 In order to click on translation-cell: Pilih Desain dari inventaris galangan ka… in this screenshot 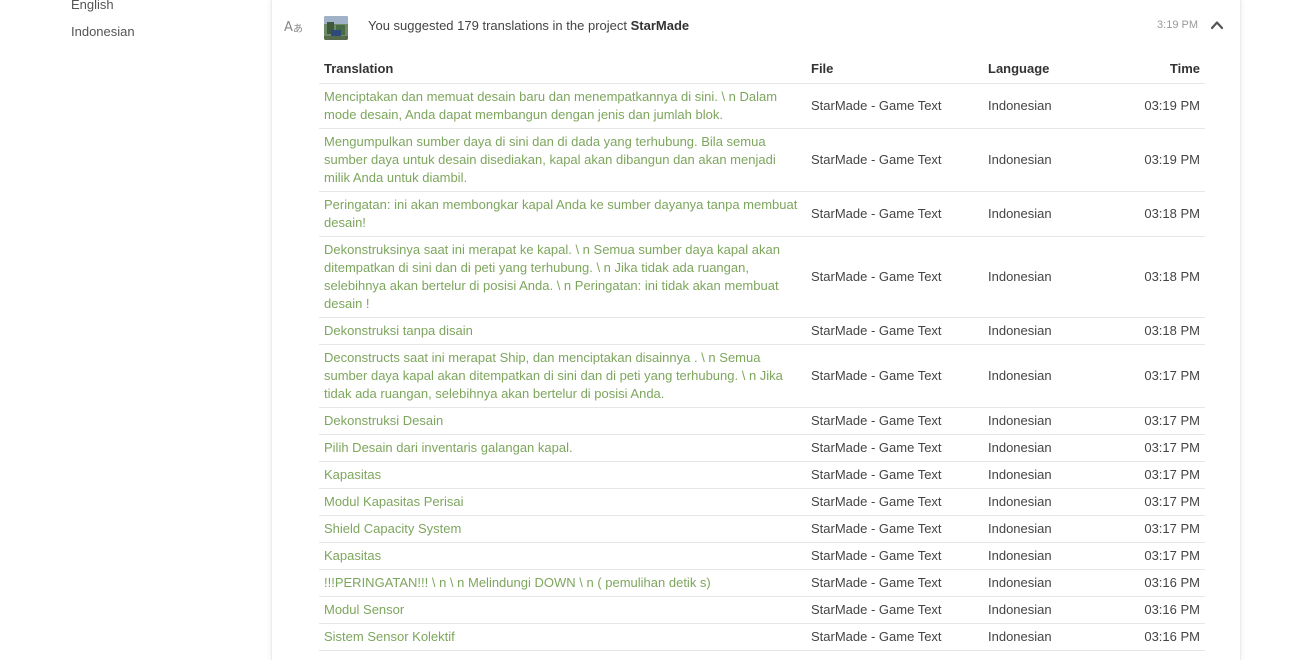, I will do `click(562, 447)`.